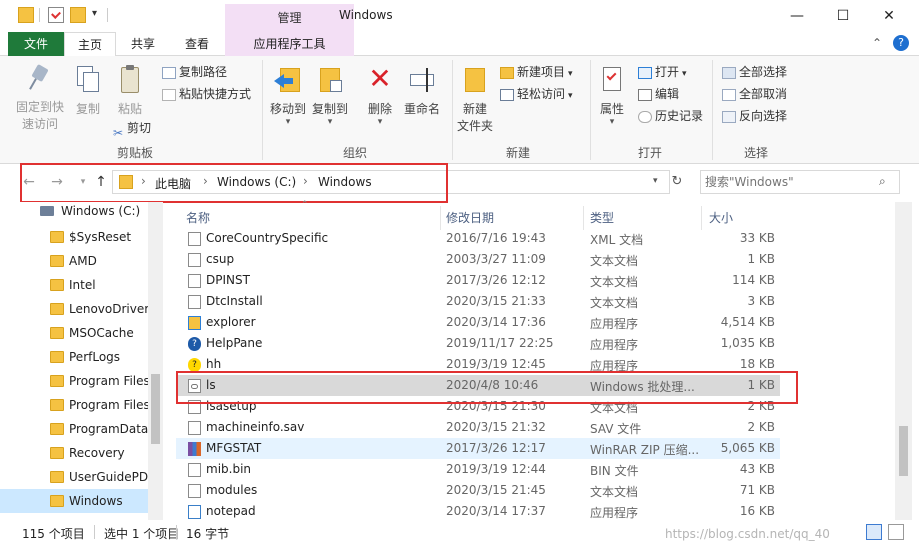  Describe the element at coordinates (47, 211) in the screenshot. I see `drive-icon` at that location.